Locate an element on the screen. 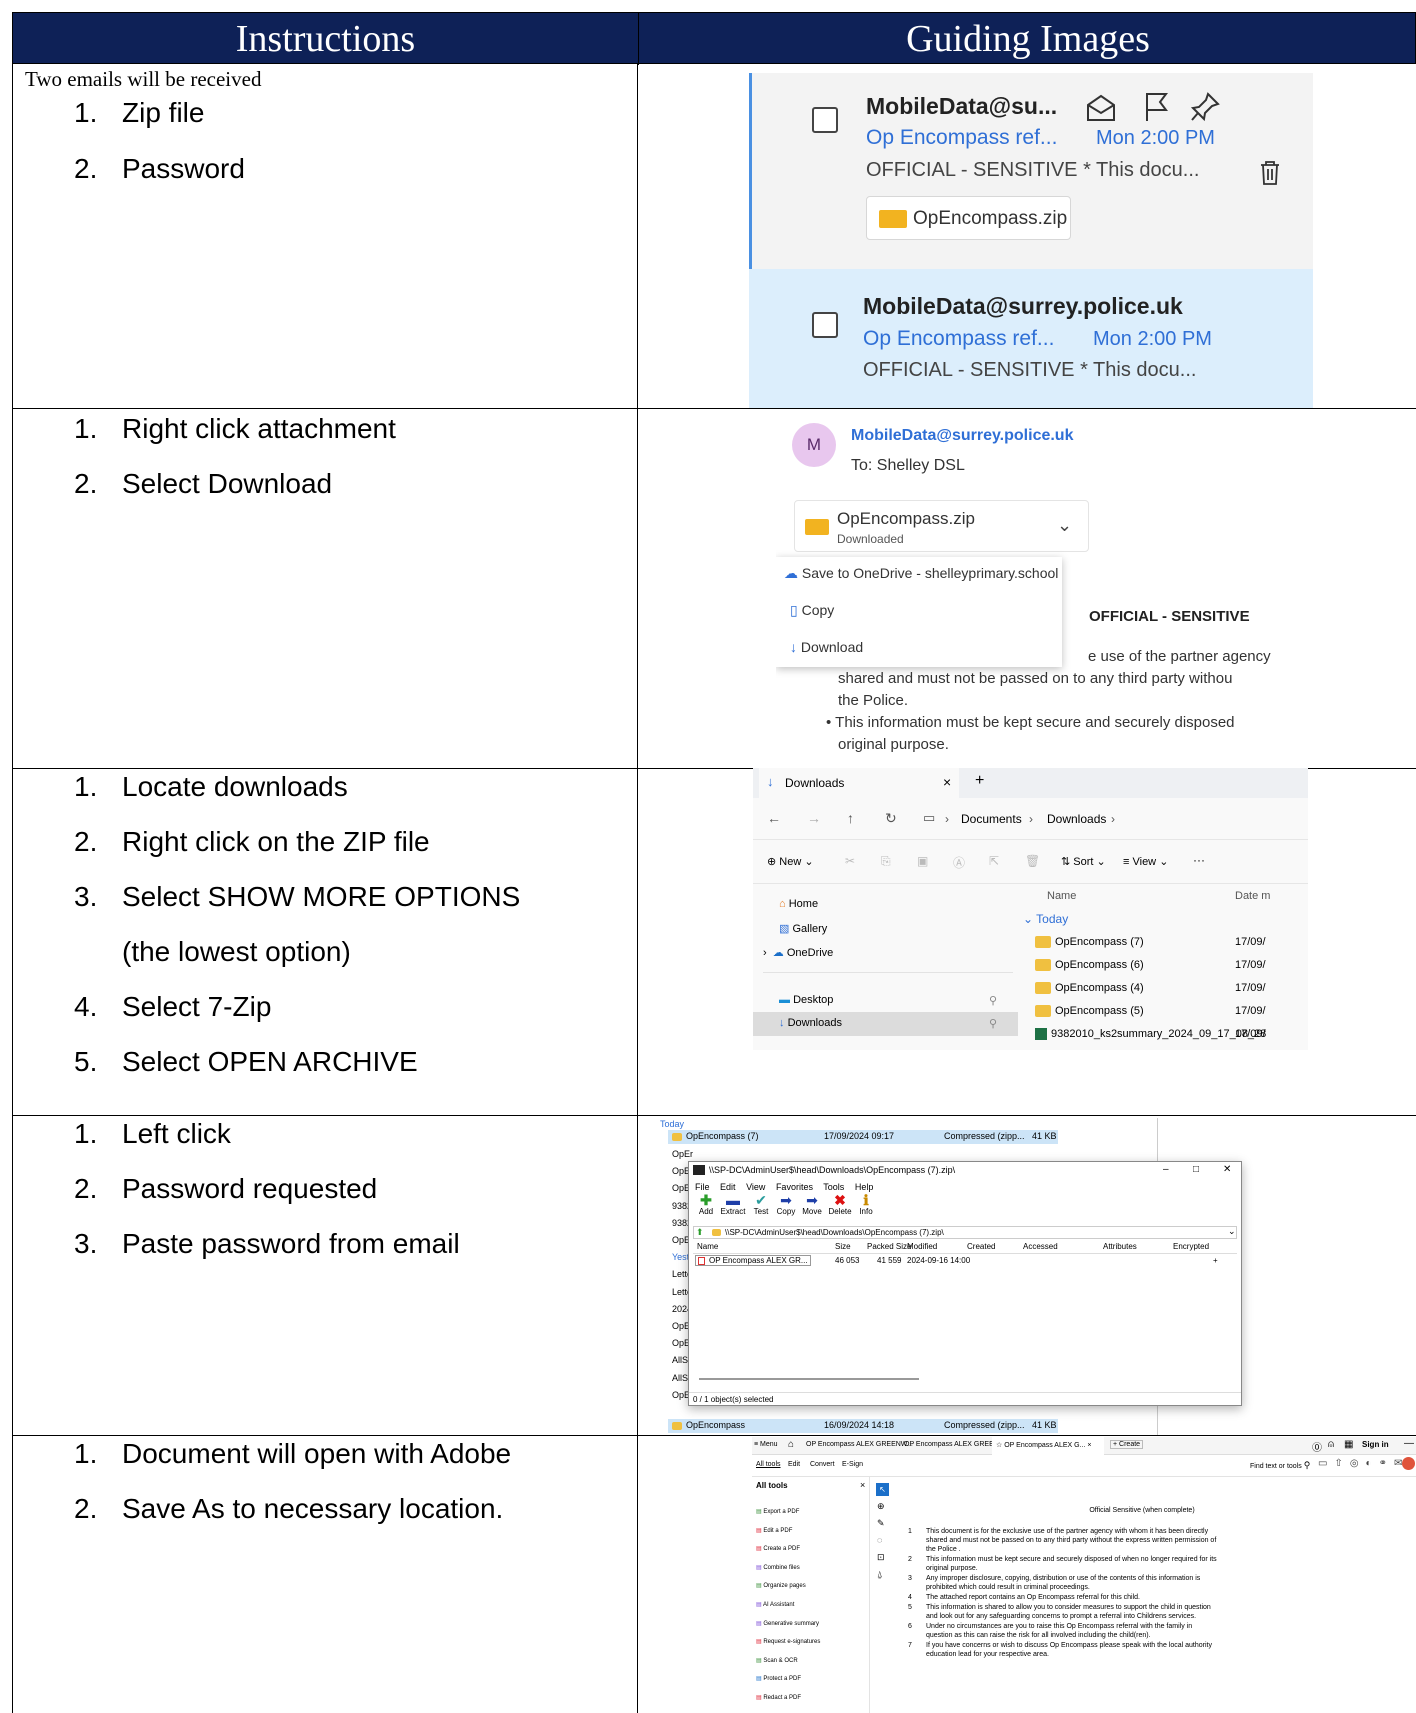 This screenshot has width=1416, height=1713. column-header: Packed Size is located at coordinates (889, 1246).